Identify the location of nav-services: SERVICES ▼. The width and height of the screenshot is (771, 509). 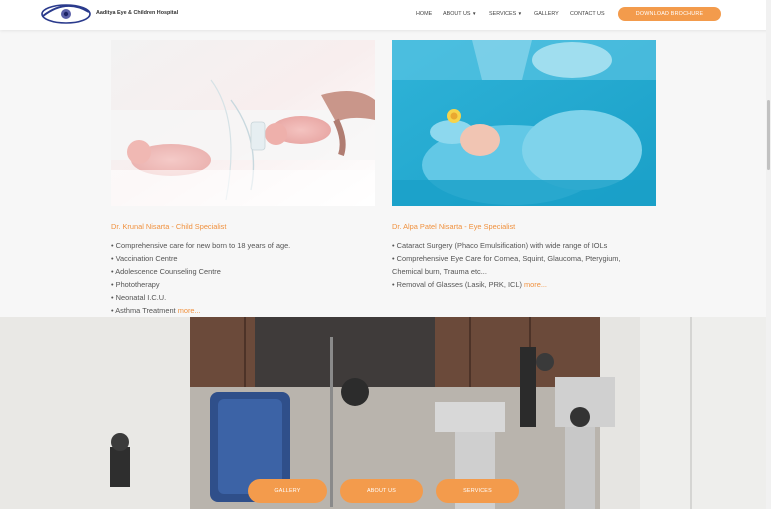
(505, 14).